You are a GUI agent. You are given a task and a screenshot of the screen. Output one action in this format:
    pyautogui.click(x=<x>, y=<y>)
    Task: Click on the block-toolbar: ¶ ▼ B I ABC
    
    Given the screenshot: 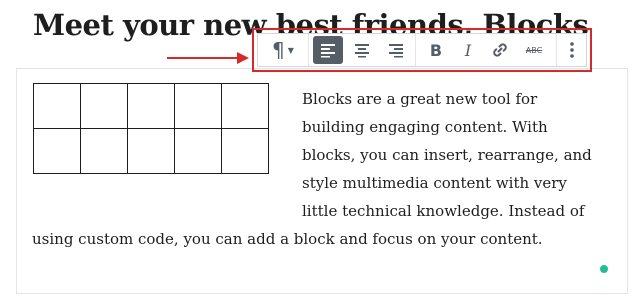 What is the action you would take?
    pyautogui.click(x=422, y=50)
    